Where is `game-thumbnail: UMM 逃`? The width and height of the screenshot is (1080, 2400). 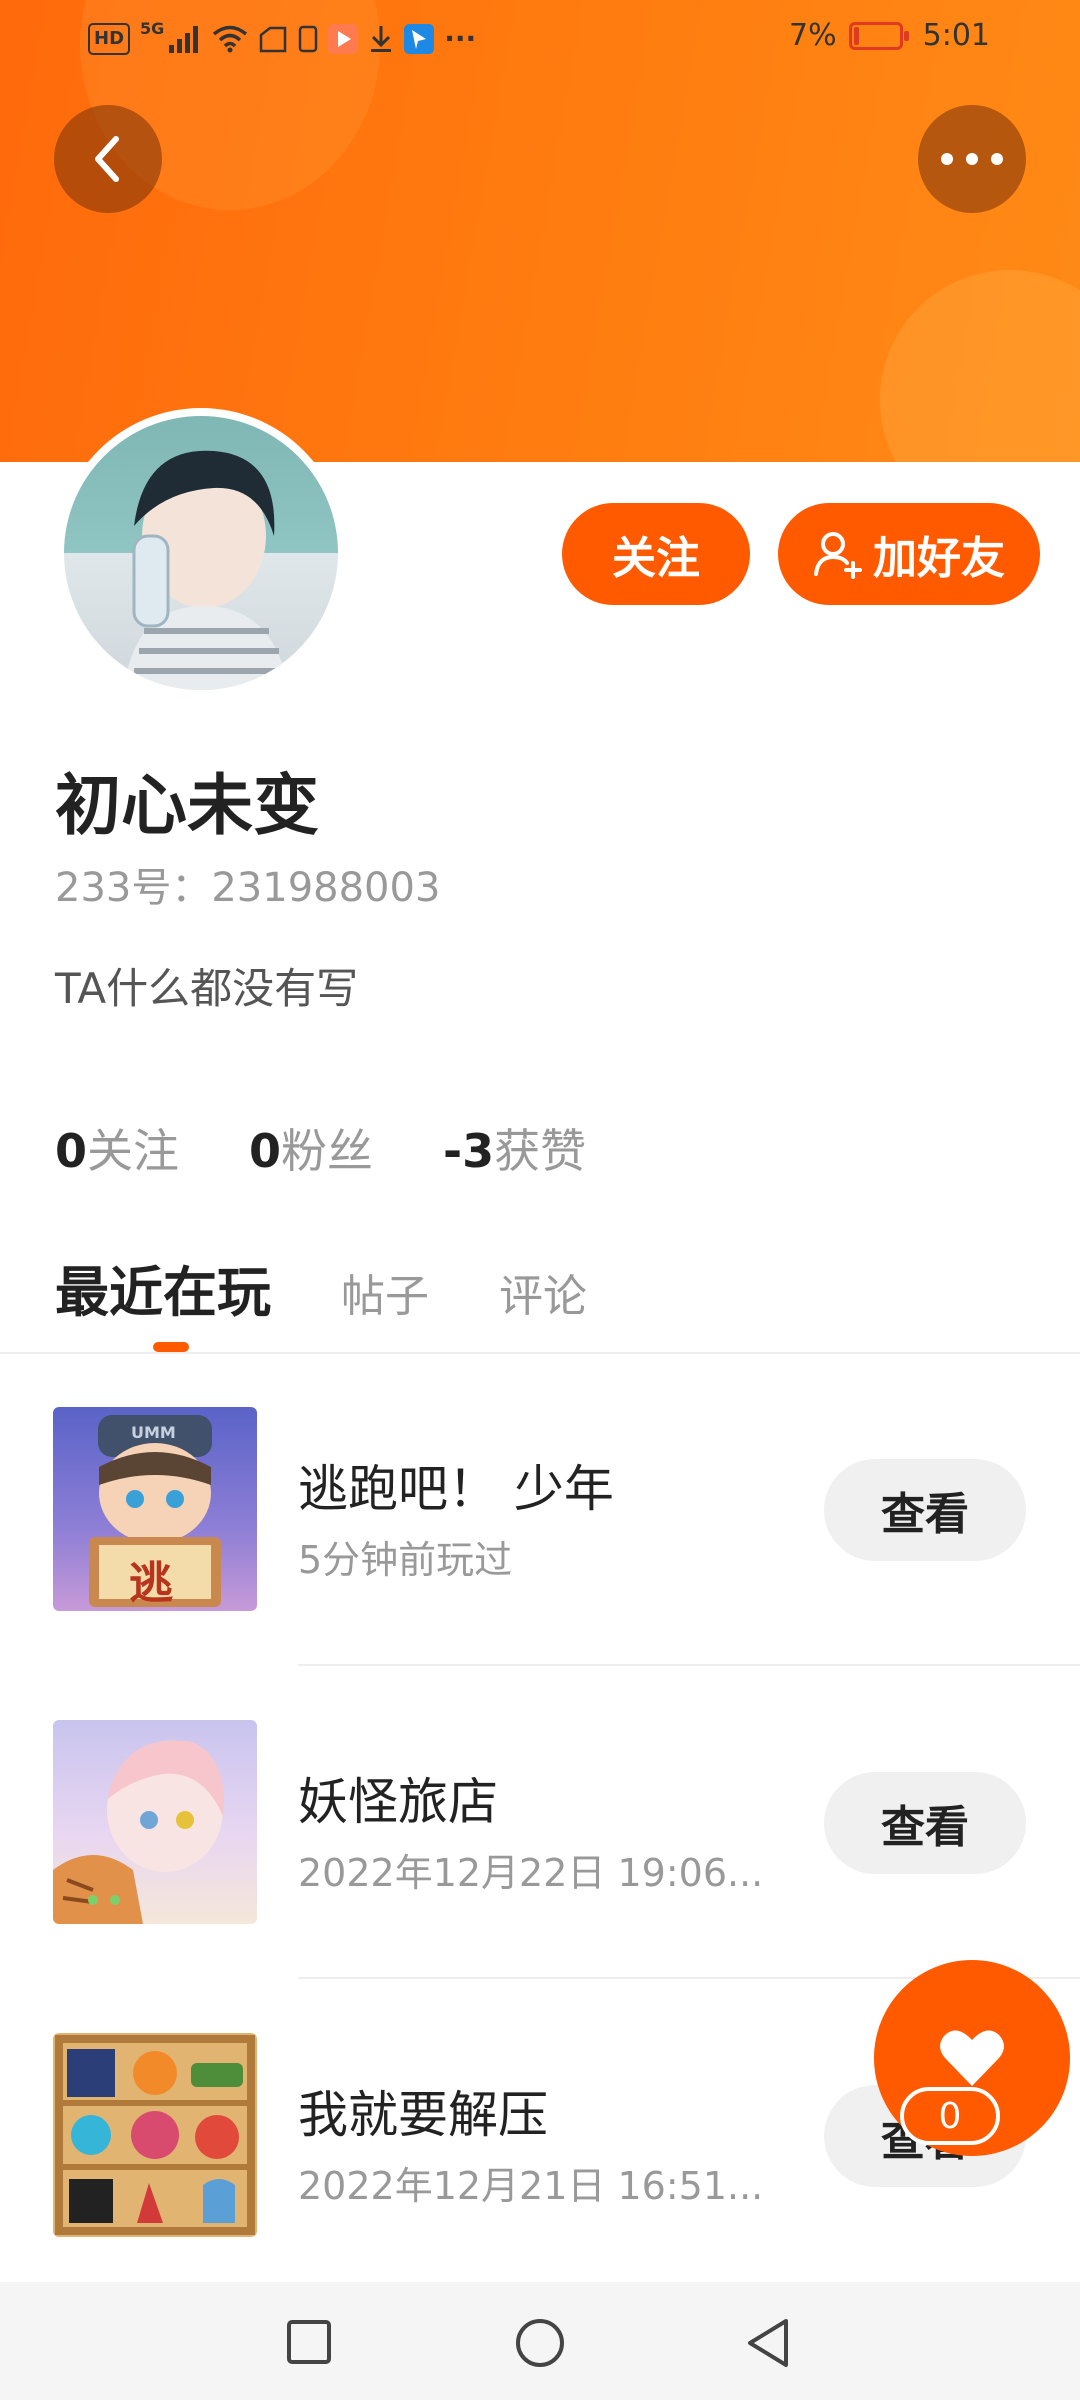
game-thumbnail: UMM 逃 is located at coordinates (155, 1509).